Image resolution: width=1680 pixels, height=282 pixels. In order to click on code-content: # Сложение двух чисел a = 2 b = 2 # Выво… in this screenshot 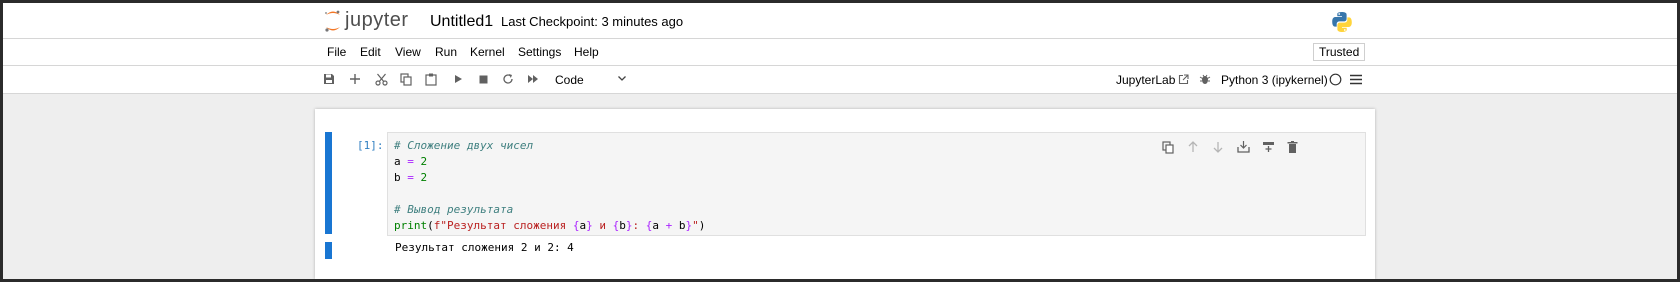, I will do `click(549, 186)`.